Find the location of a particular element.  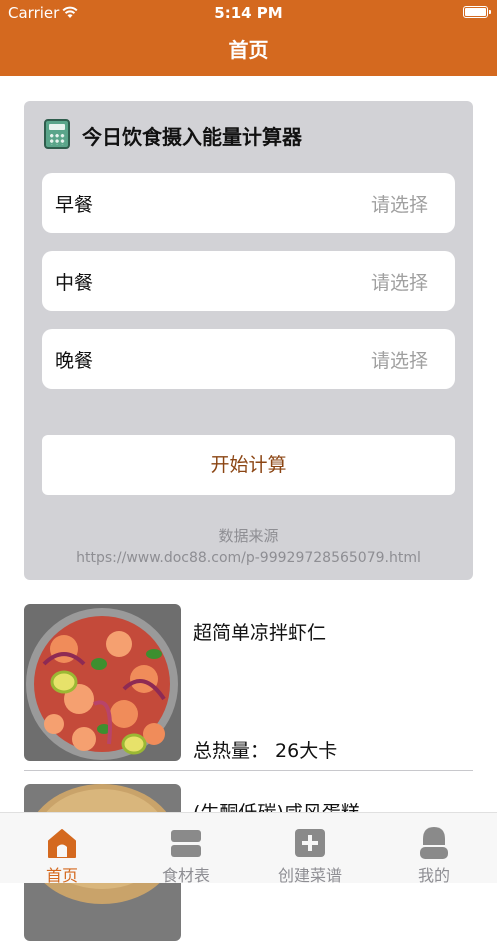

start-calculation-button: 开始计算 is located at coordinates (248, 465).